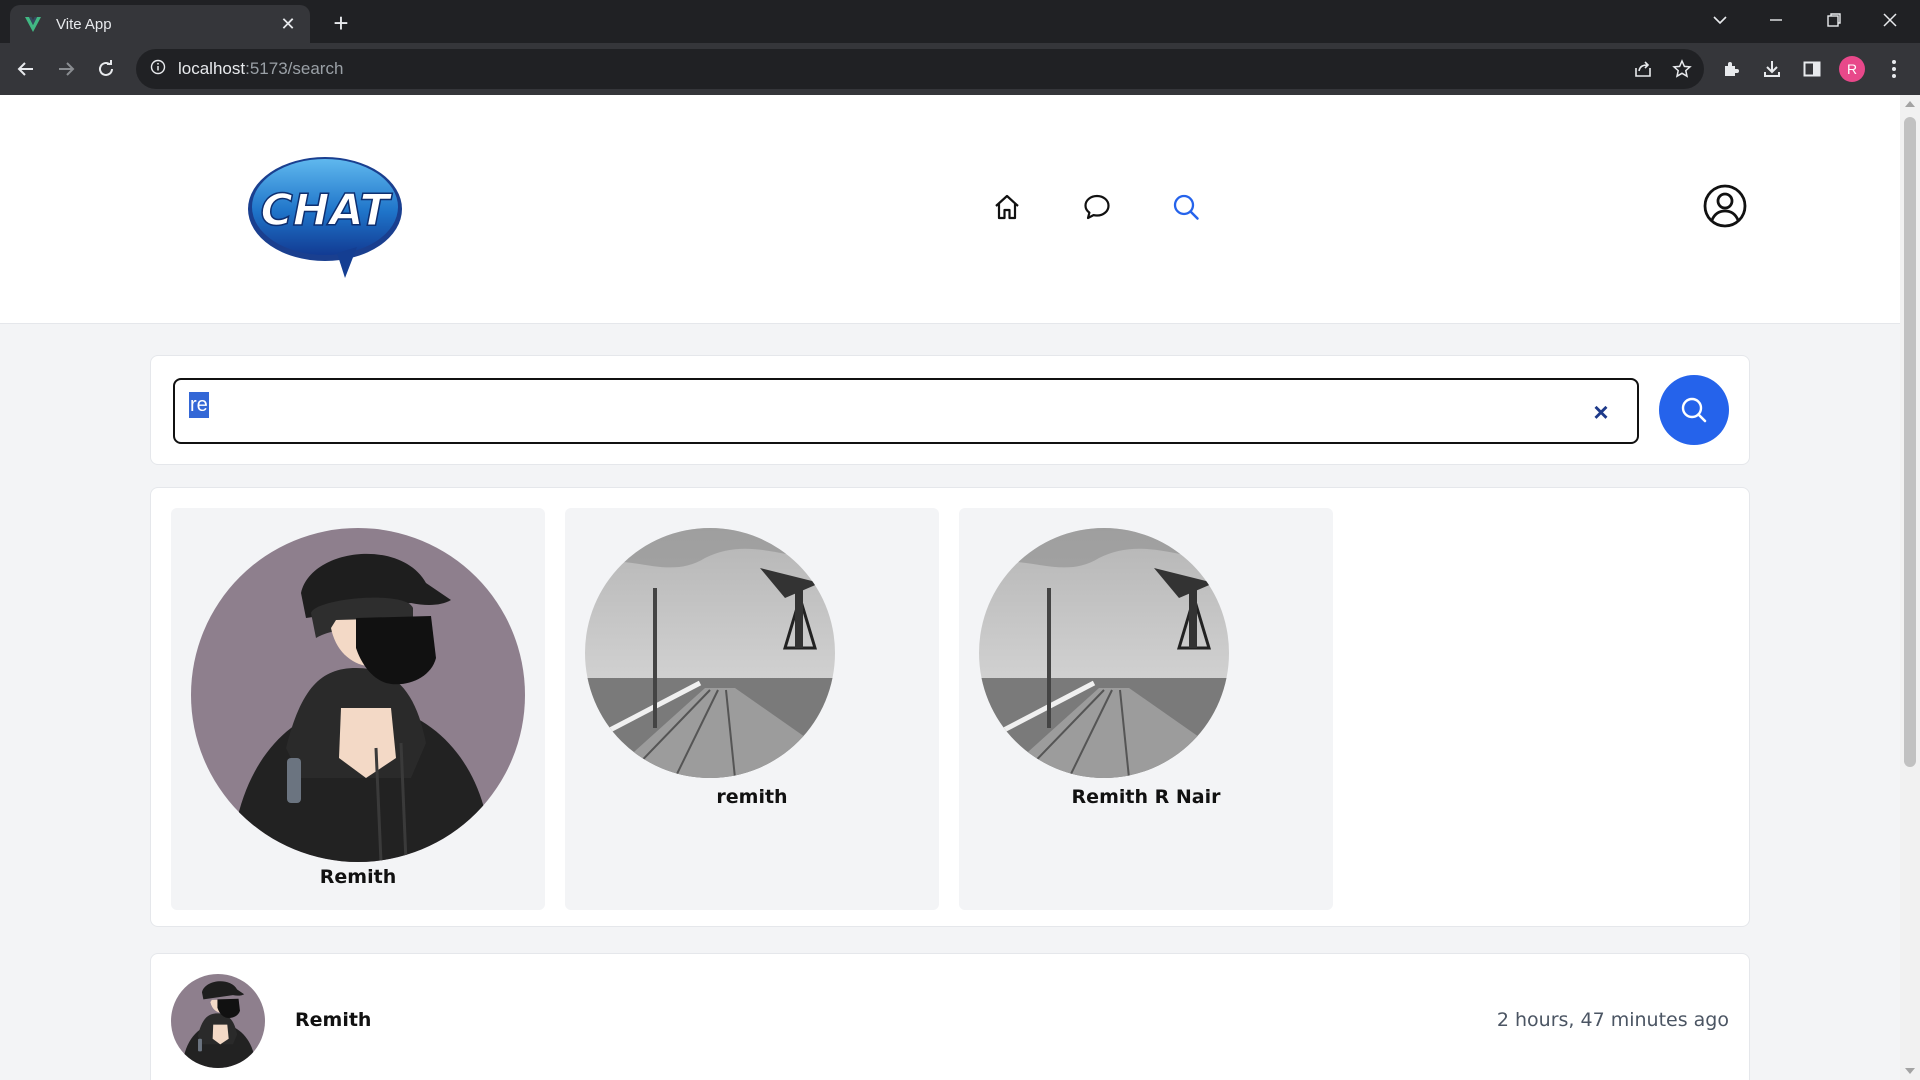 The height and width of the screenshot is (1080, 1920). I want to click on reload-icon, so click(106, 69).